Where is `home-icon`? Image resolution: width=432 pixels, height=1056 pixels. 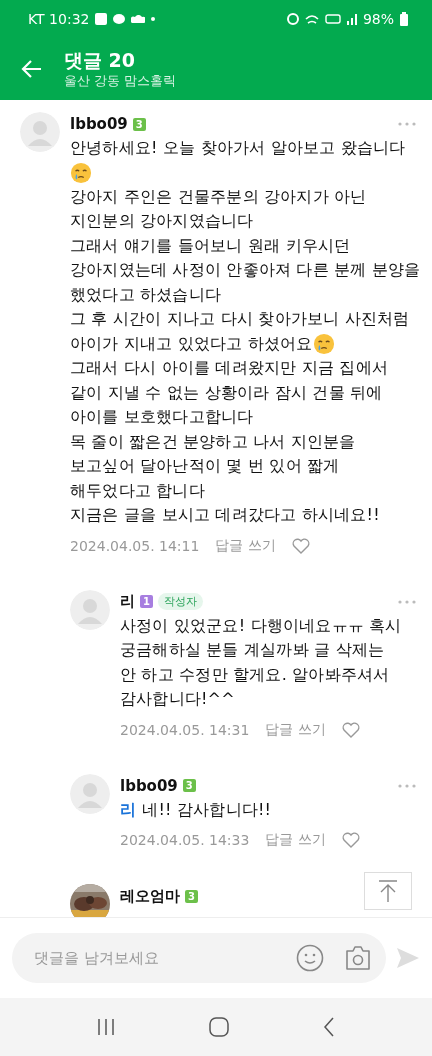 home-icon is located at coordinates (219, 1027).